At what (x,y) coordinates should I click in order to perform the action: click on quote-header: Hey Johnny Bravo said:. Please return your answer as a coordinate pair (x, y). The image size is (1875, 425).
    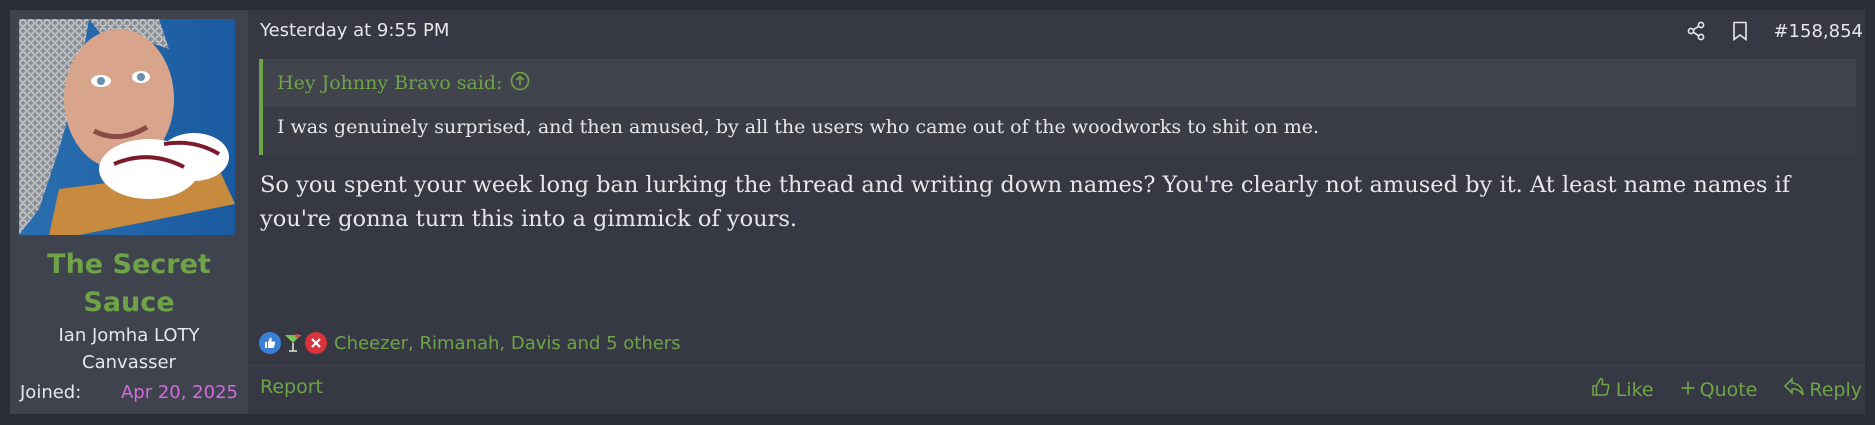
    Looking at the image, I should click on (403, 83).